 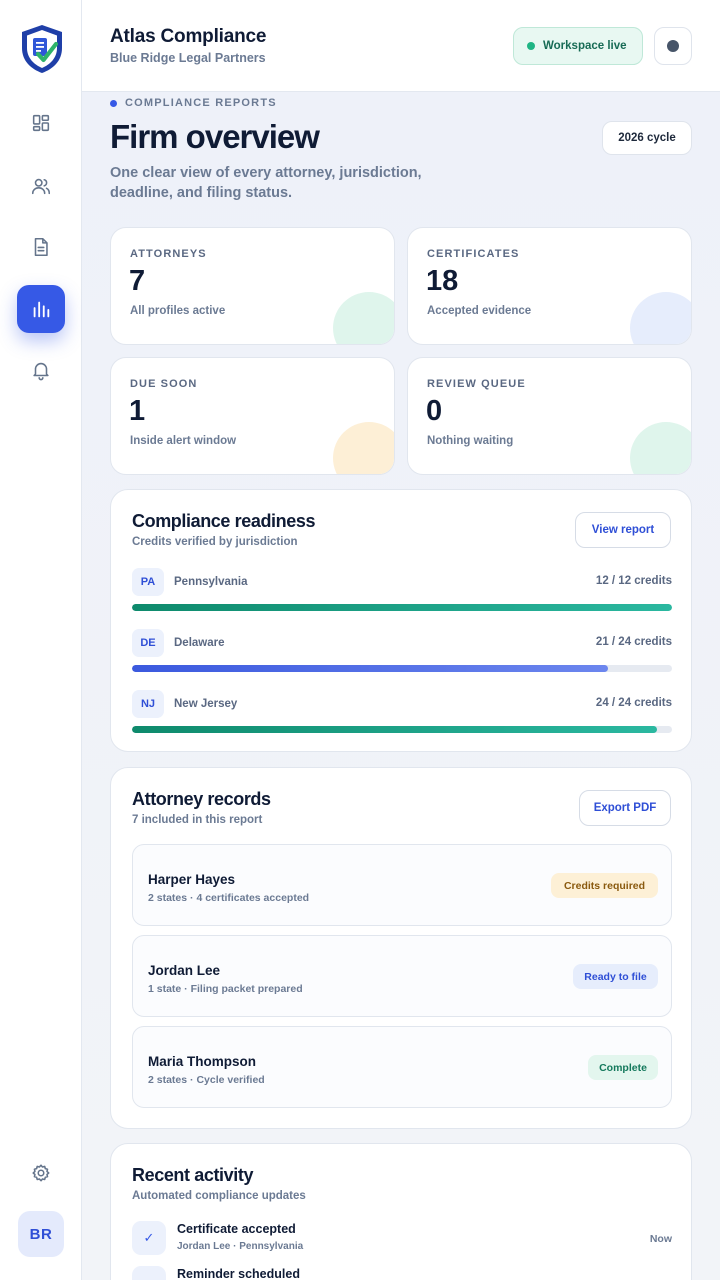 What do you see at coordinates (199, 643) in the screenshot?
I see `jurisdiction-name: Delaware` at bounding box center [199, 643].